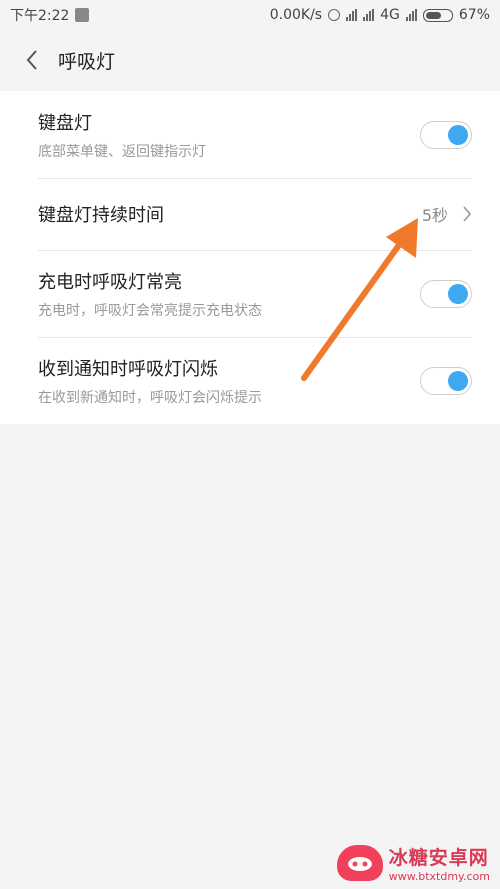 Image resolution: width=500 pixels, height=889 pixels. I want to click on status-left: 下午2:22, so click(50, 15).